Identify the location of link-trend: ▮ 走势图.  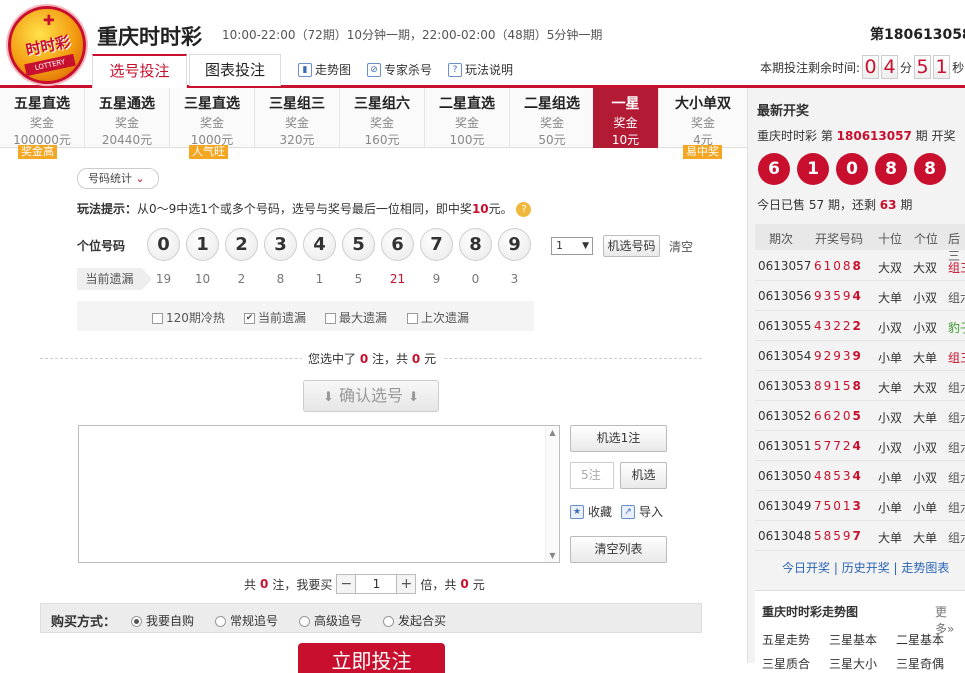
(324, 69).